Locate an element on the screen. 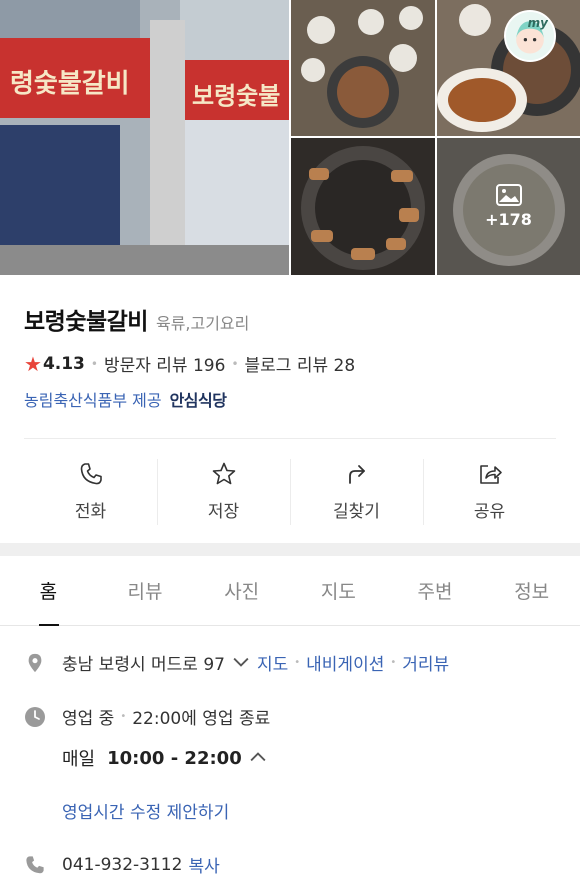 The image size is (580, 893). hours-day: 매일 is located at coordinates (79, 759).